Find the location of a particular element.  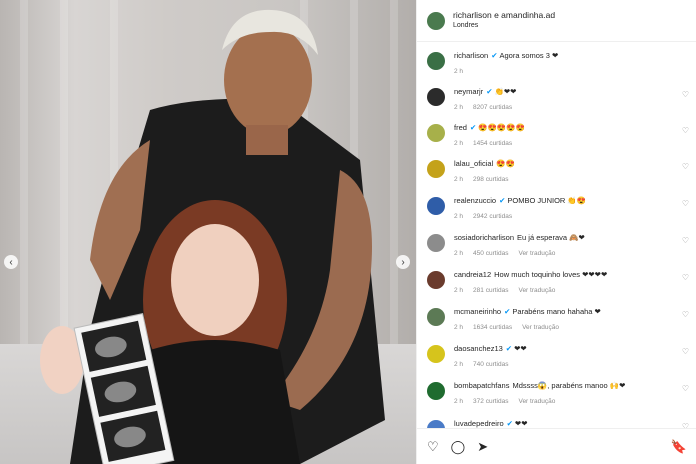

comment-likes-count: 740 curtidas is located at coordinates (490, 364).